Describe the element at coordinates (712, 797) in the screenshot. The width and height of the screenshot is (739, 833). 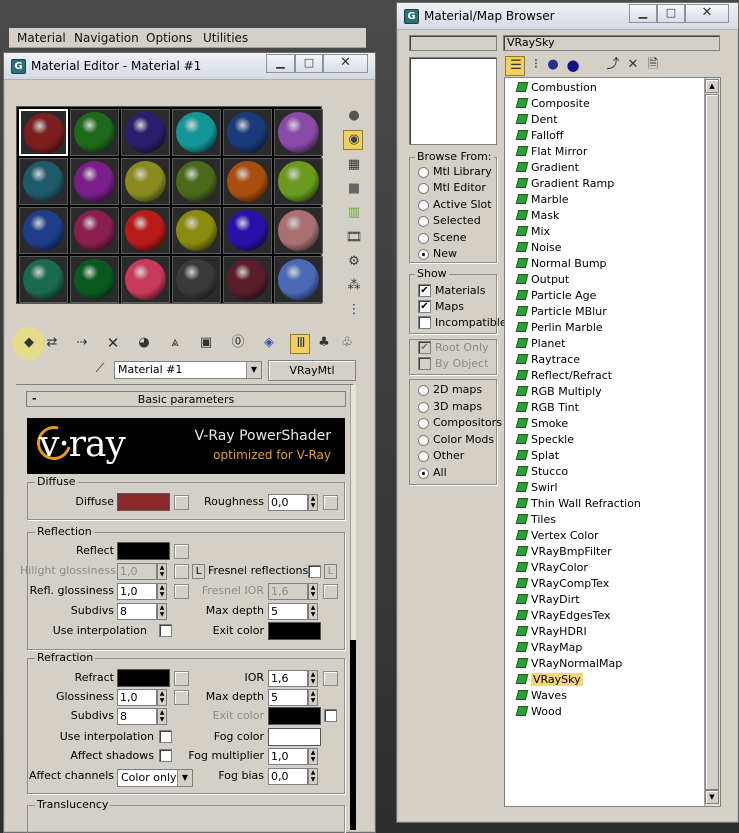
I see `scroll-down-icon: ▼` at that location.